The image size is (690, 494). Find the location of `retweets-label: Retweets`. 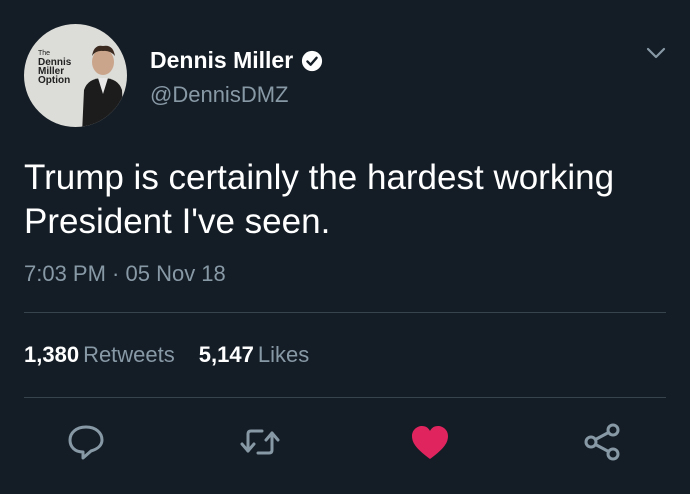

retweets-label: Retweets is located at coordinates (129, 354).